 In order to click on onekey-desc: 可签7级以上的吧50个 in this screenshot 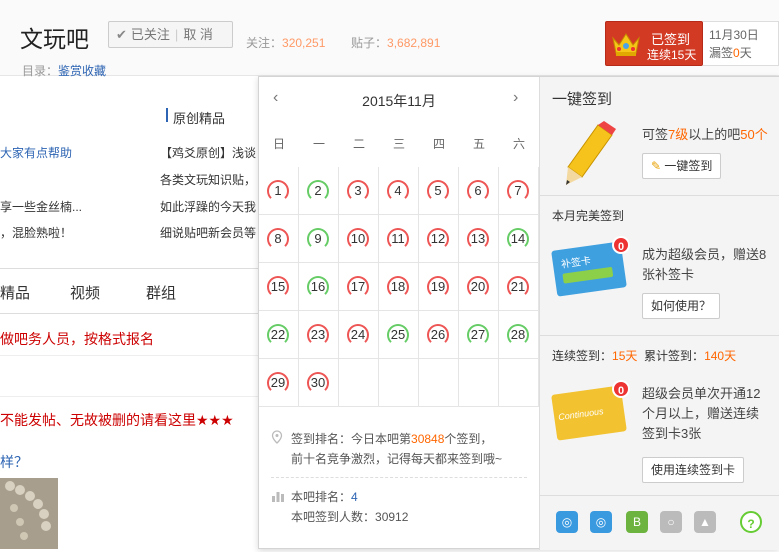, I will do `click(705, 134)`.